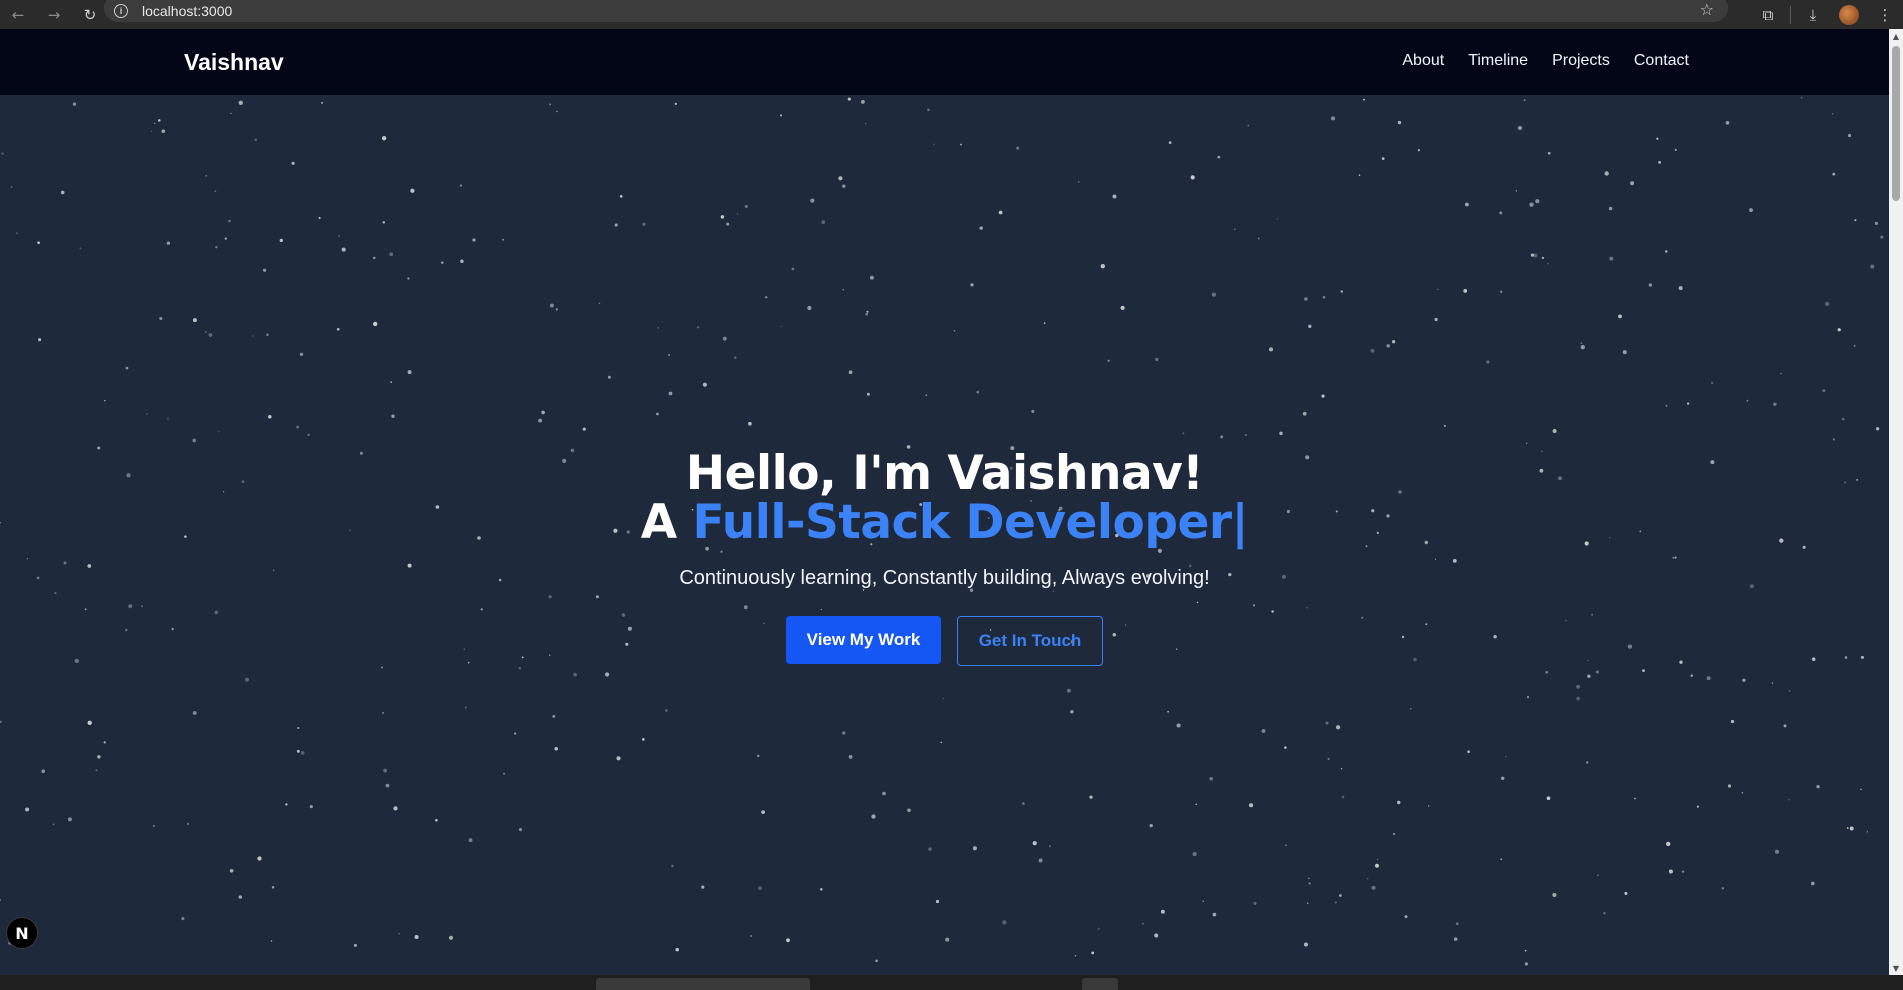  Describe the element at coordinates (944, 641) in the screenshot. I see `cta-row: View My Work Get In Touch` at that location.